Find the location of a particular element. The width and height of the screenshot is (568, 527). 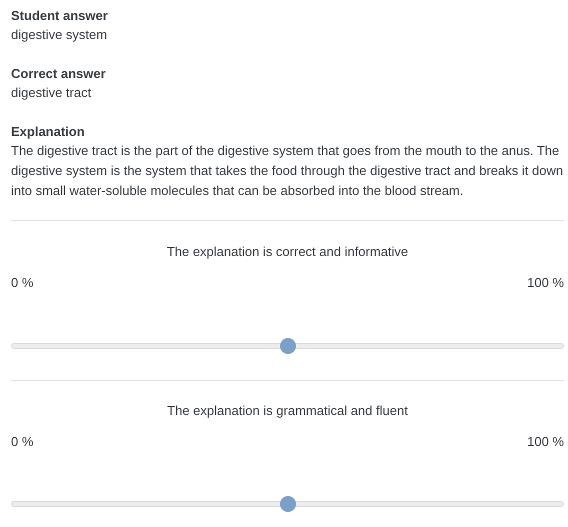

field-label: Explanation is located at coordinates (48, 132).